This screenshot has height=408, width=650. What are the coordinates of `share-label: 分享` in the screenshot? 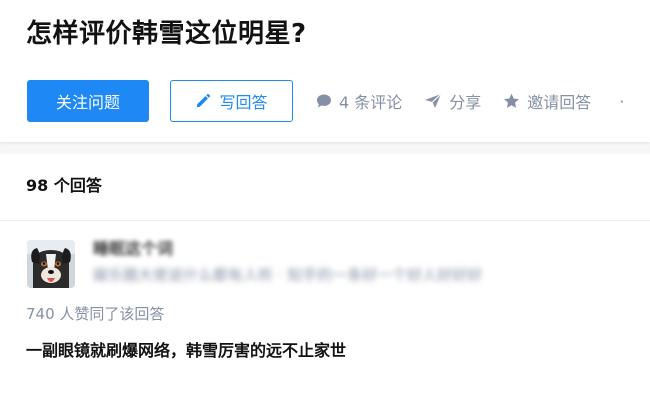 It's located at (465, 102).